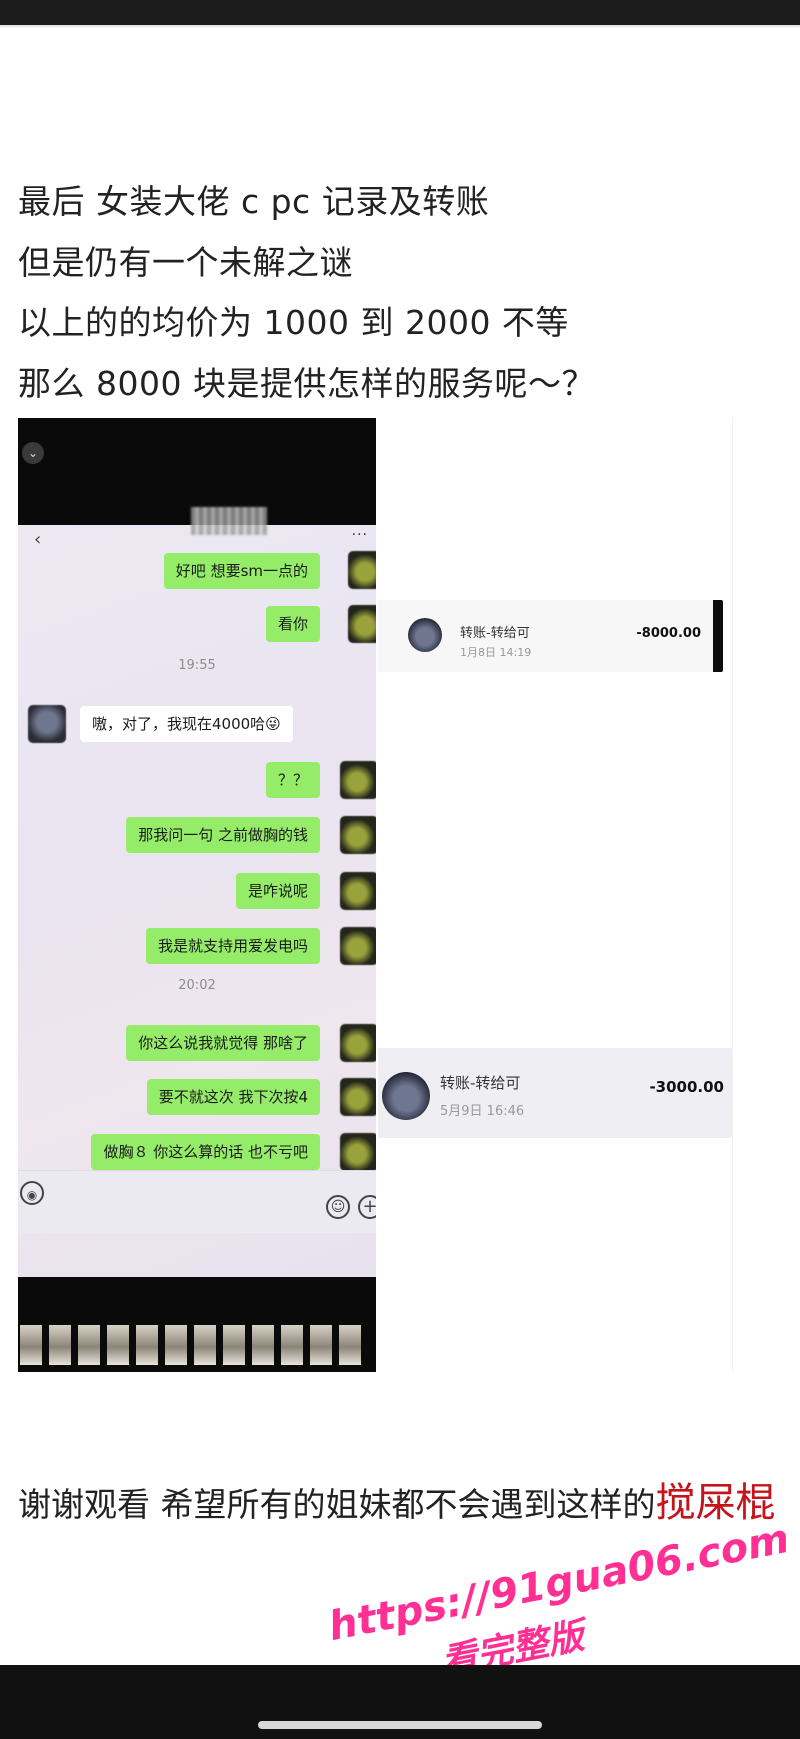 This screenshot has width=800, height=1739. What do you see at coordinates (232, 946) in the screenshot?
I see `message-bubble: 我是就支持用爱发电吗` at bounding box center [232, 946].